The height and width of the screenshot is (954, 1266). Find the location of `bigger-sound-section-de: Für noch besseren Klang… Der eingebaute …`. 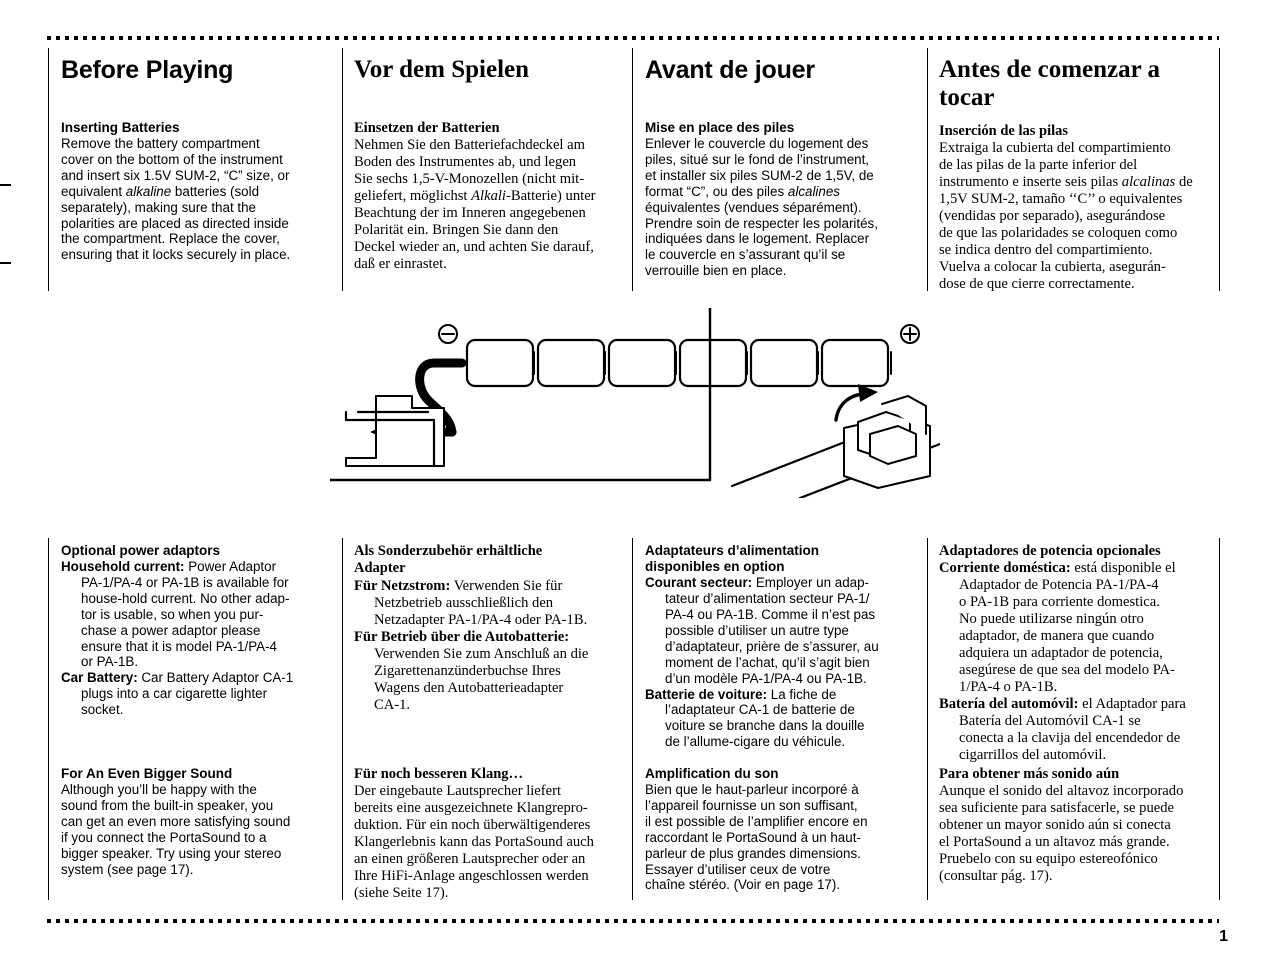

bigger-sound-section-de: Für noch besseren Klang… Der eingebaute … is located at coordinates (487, 834).